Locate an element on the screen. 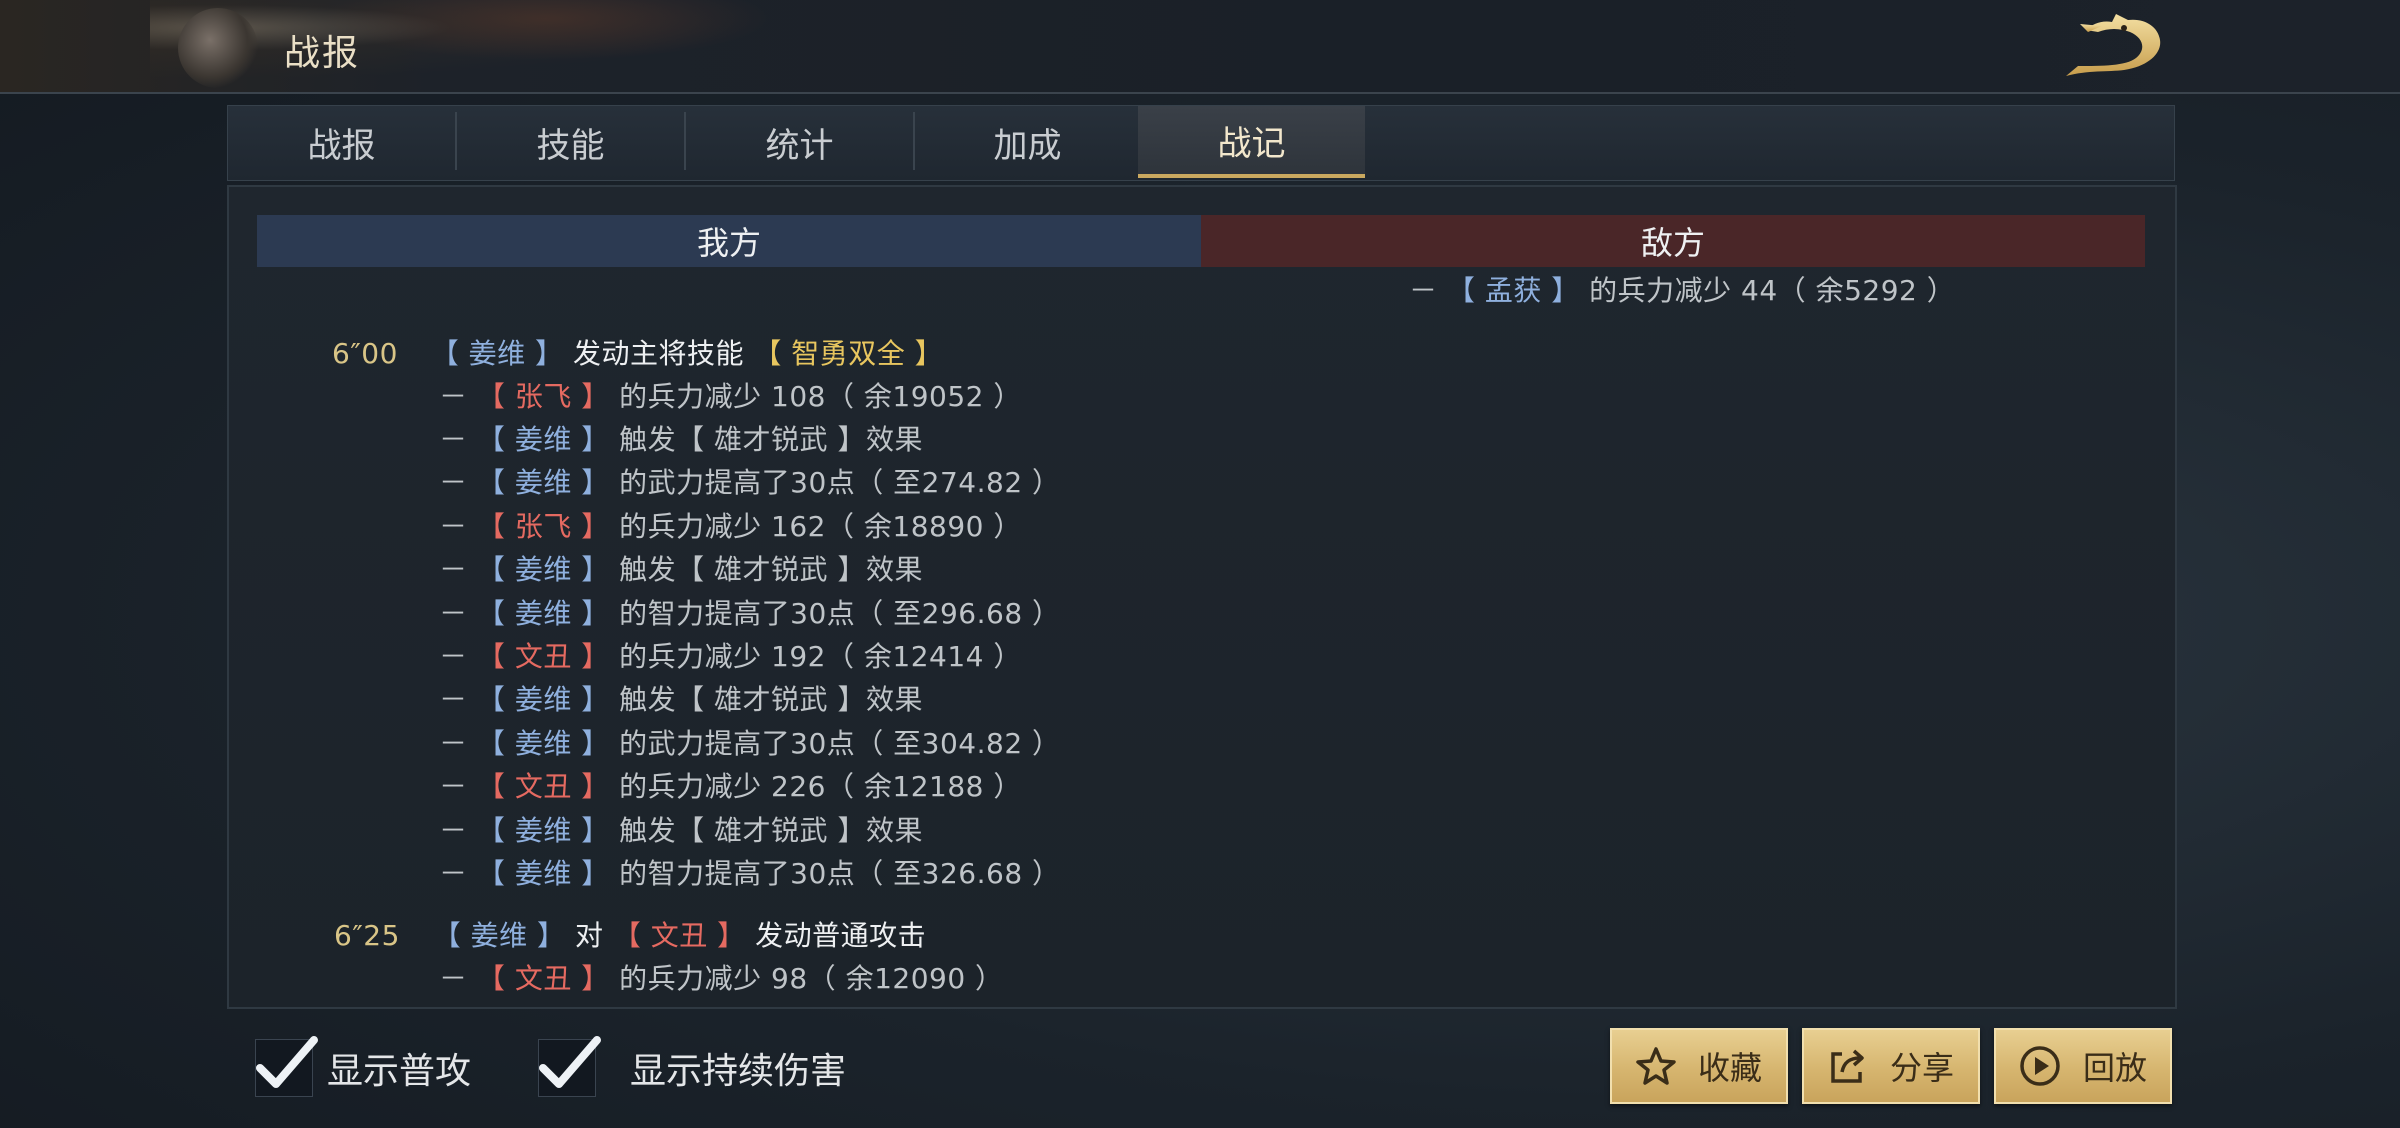 This screenshot has width=2400, height=1128. log-line: － 【 张飞 】 的兵力减少 162（ 余18890 ） is located at coordinates (730, 525).